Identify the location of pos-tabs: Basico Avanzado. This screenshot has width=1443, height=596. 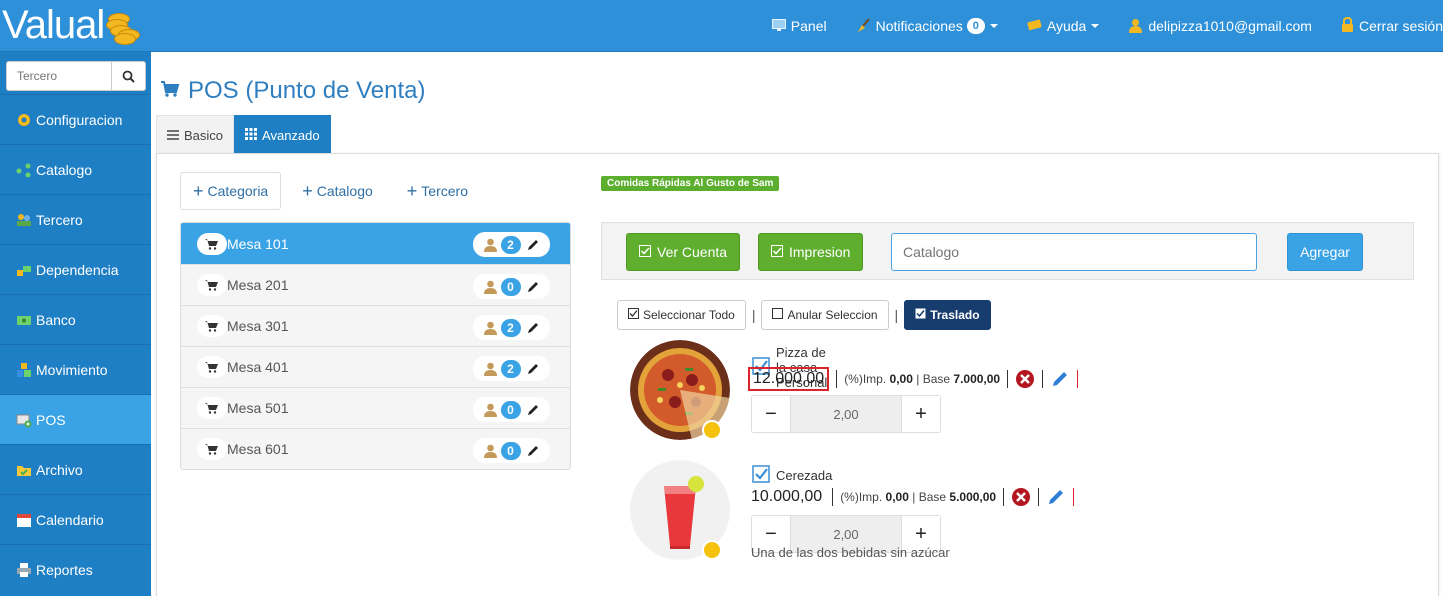
(243, 134).